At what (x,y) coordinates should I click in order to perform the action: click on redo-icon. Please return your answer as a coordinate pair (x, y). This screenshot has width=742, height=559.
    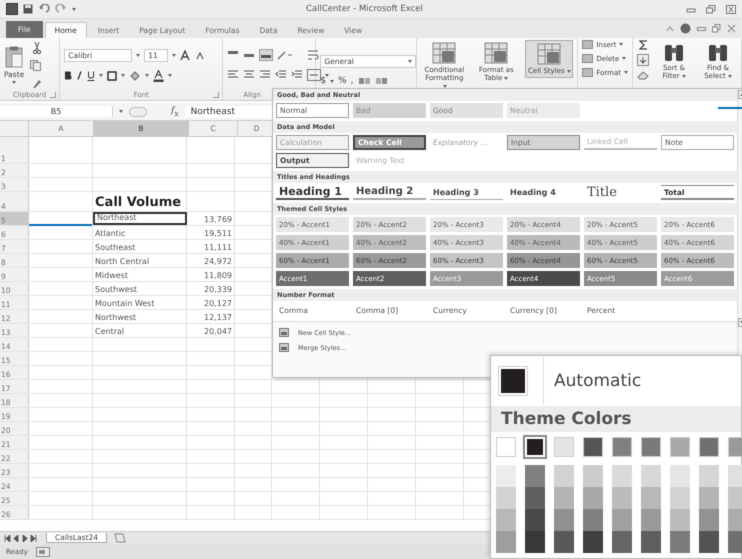
    Looking at the image, I should click on (61, 9).